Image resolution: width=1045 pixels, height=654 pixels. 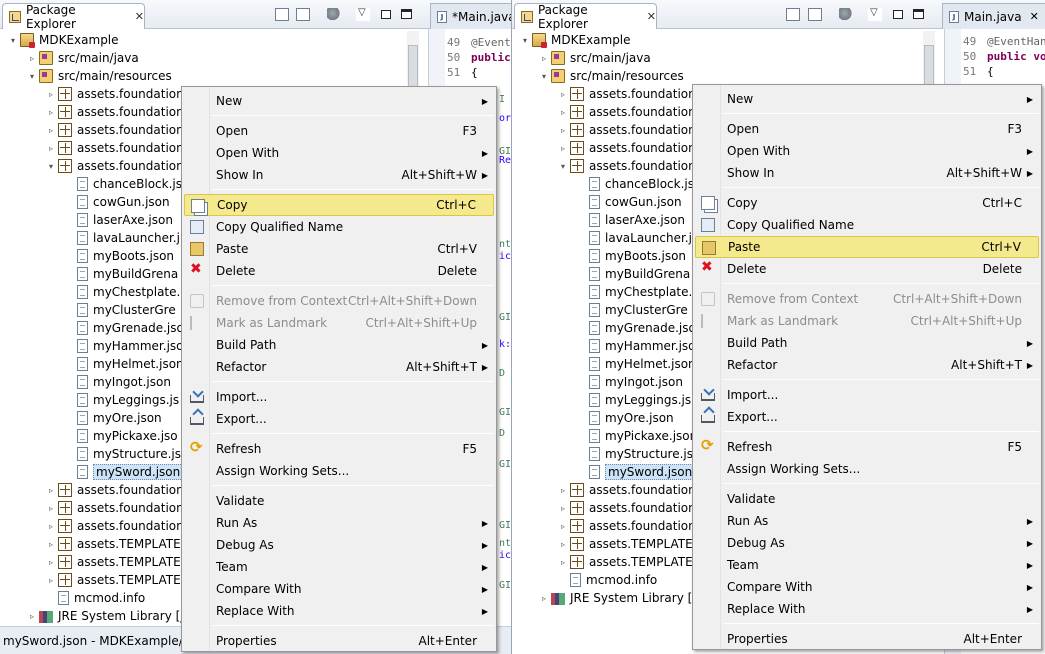 I want to click on tree-item: ▾ src/main/resources, so click(x=99, y=76).